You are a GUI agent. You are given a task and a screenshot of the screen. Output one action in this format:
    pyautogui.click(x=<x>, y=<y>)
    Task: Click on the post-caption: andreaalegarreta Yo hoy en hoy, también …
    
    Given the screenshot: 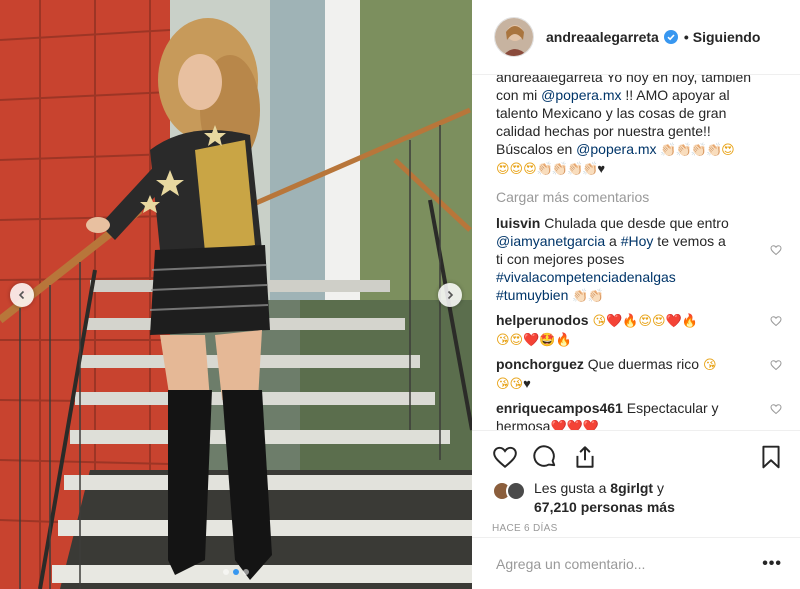 What is the action you would take?
    pyautogui.click(x=639, y=126)
    